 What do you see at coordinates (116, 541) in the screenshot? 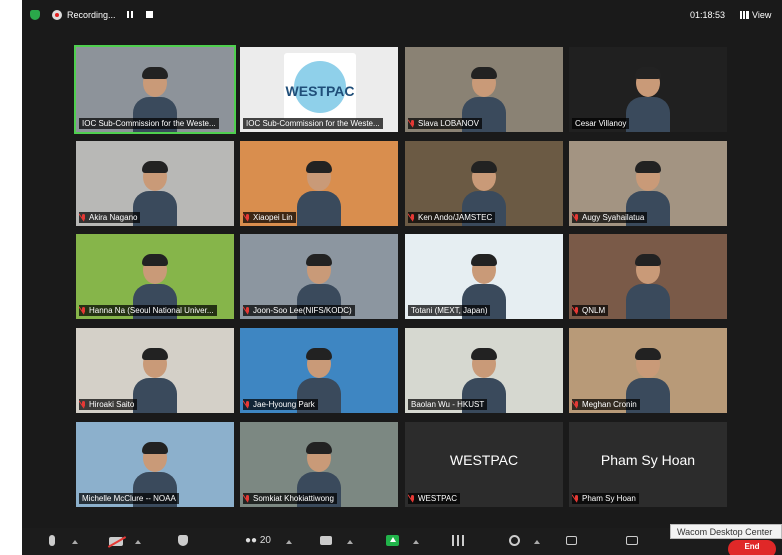
I see `video-off-icon` at bounding box center [116, 541].